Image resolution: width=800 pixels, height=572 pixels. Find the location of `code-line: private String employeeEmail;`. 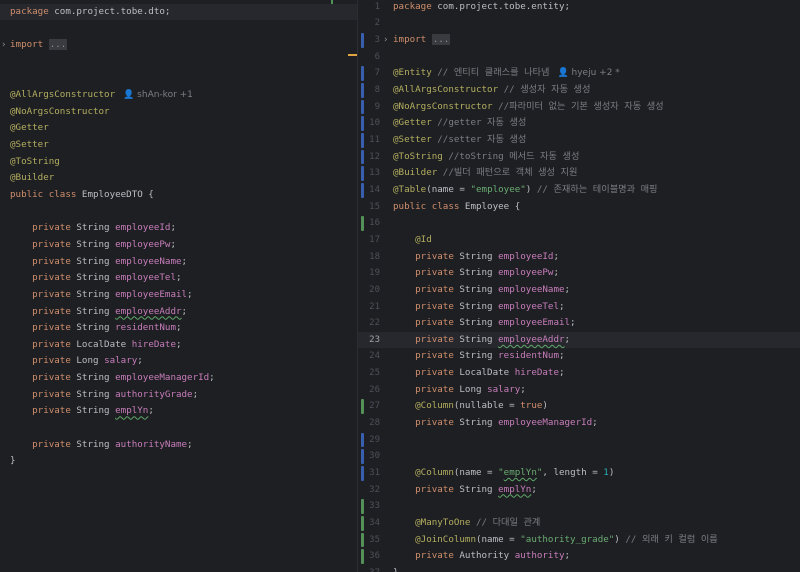

code-line: private String employeeEmail; is located at coordinates (178, 295).